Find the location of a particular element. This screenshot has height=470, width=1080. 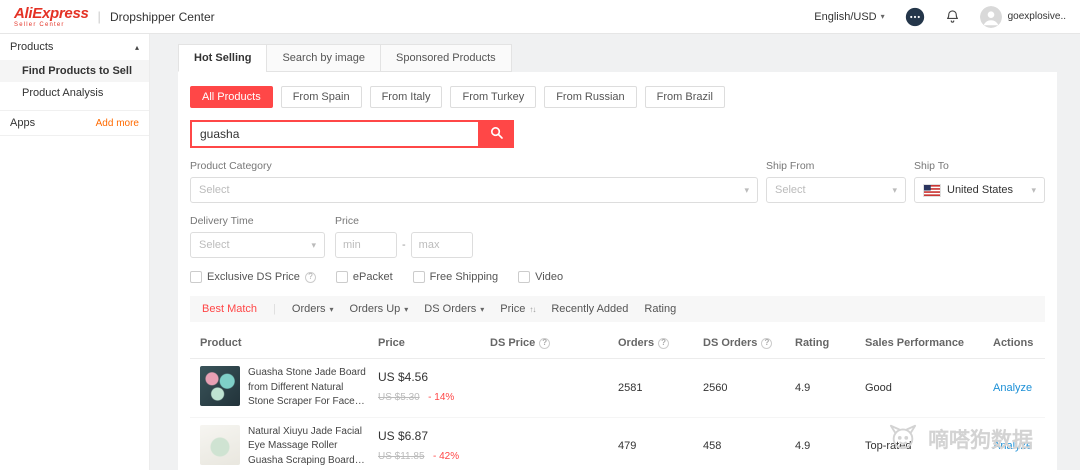

discount-badge: - 42% is located at coordinates (446, 456).